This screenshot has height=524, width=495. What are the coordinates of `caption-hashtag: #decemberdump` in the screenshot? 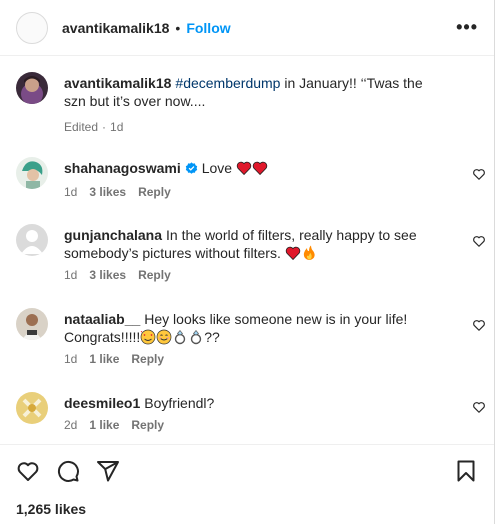 It's located at (227, 83).